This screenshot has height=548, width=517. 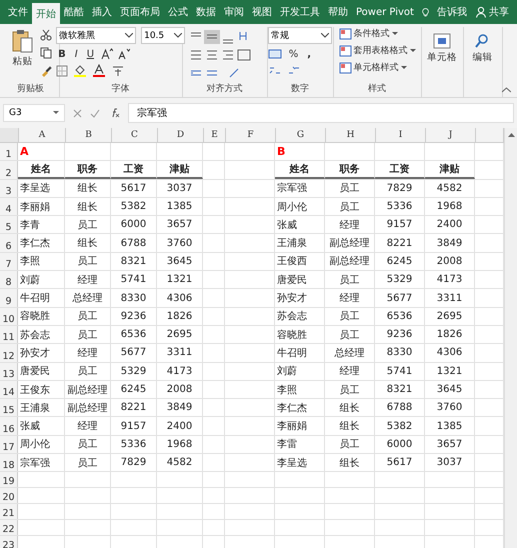 What do you see at coordinates (292, 207) in the screenshot?
I see `table-cell-text: 周小伦` at bounding box center [292, 207].